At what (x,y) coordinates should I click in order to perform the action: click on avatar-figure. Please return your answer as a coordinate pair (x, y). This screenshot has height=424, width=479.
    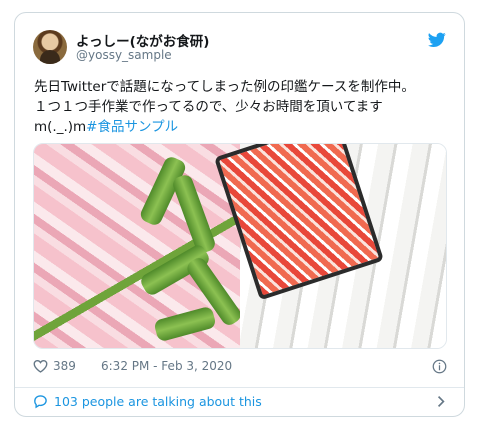
    Looking at the image, I should click on (50, 57).